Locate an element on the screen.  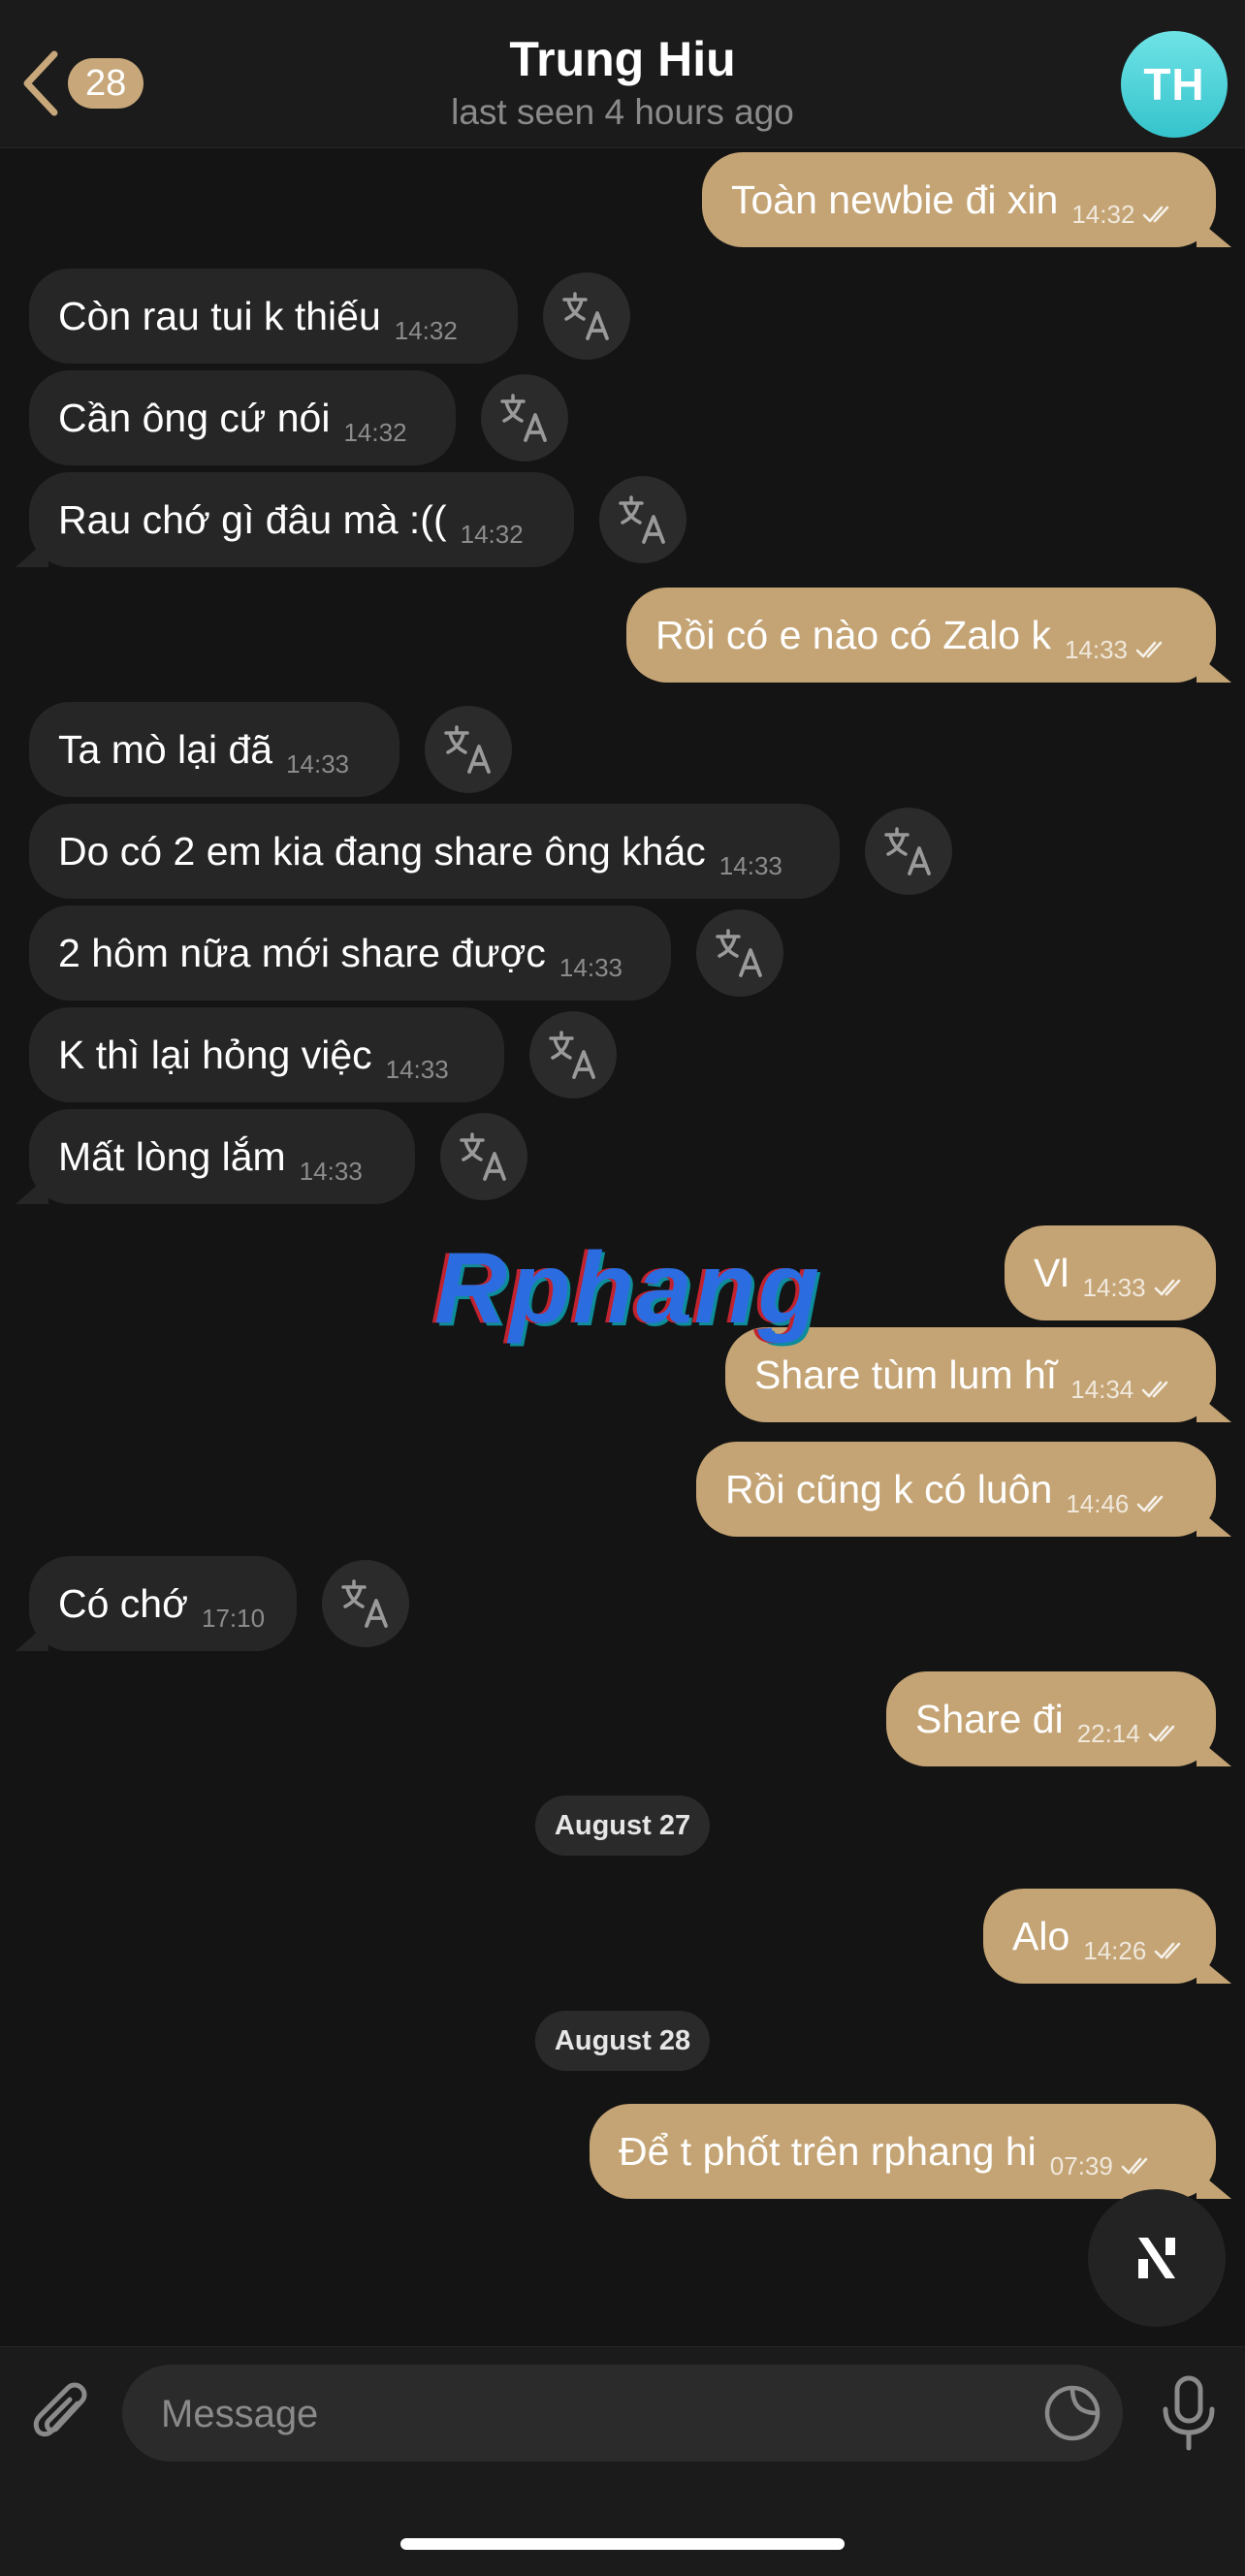
last-seen-status: last seen 4 hours ago is located at coordinates (622, 112).